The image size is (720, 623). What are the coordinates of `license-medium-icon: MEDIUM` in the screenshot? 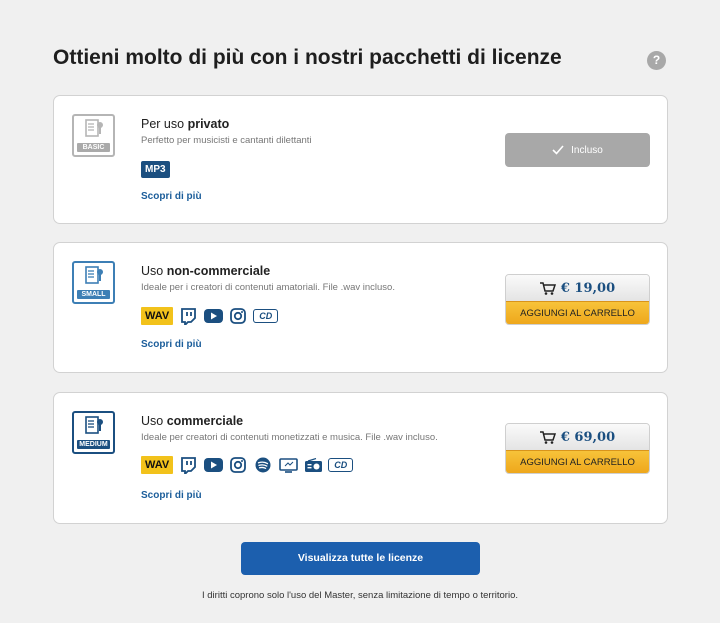 It's located at (93, 432).